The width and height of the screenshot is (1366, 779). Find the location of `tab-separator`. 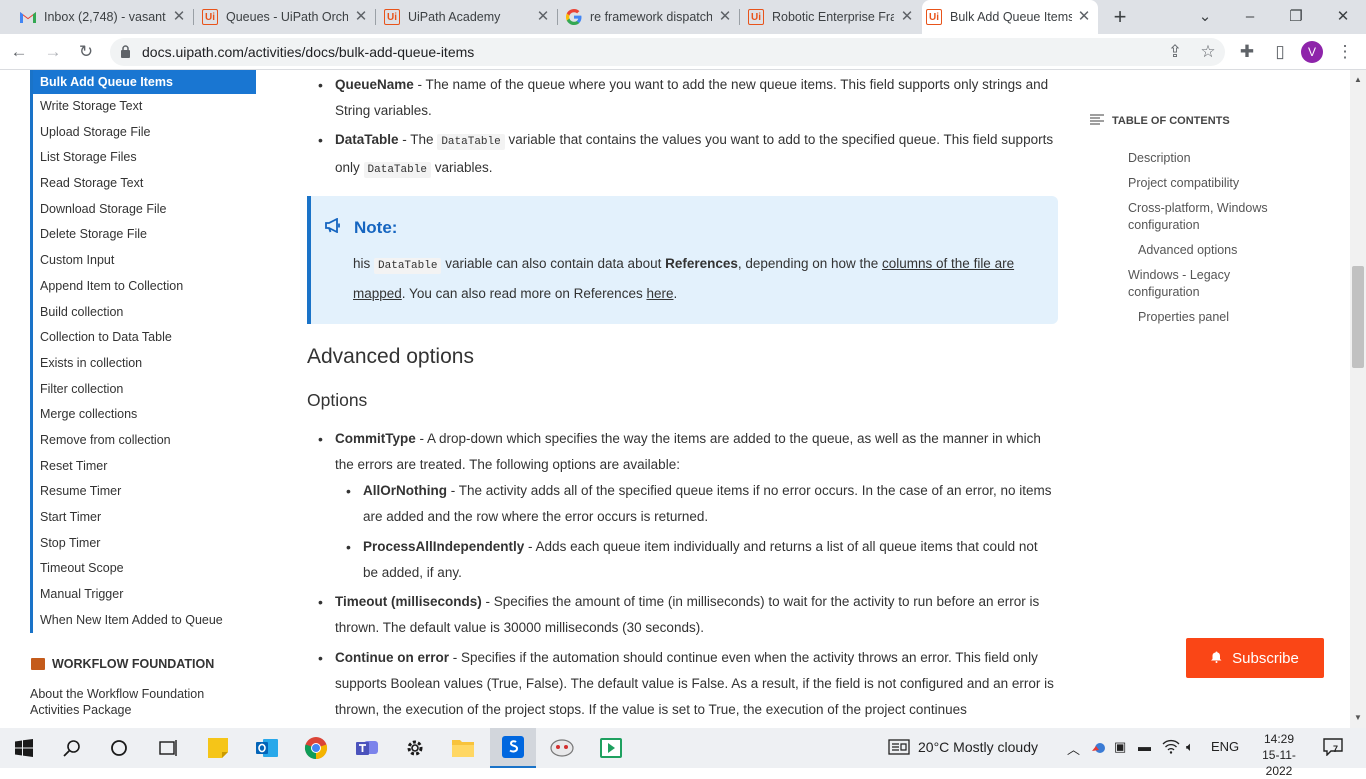

tab-separator is located at coordinates (375, 17).